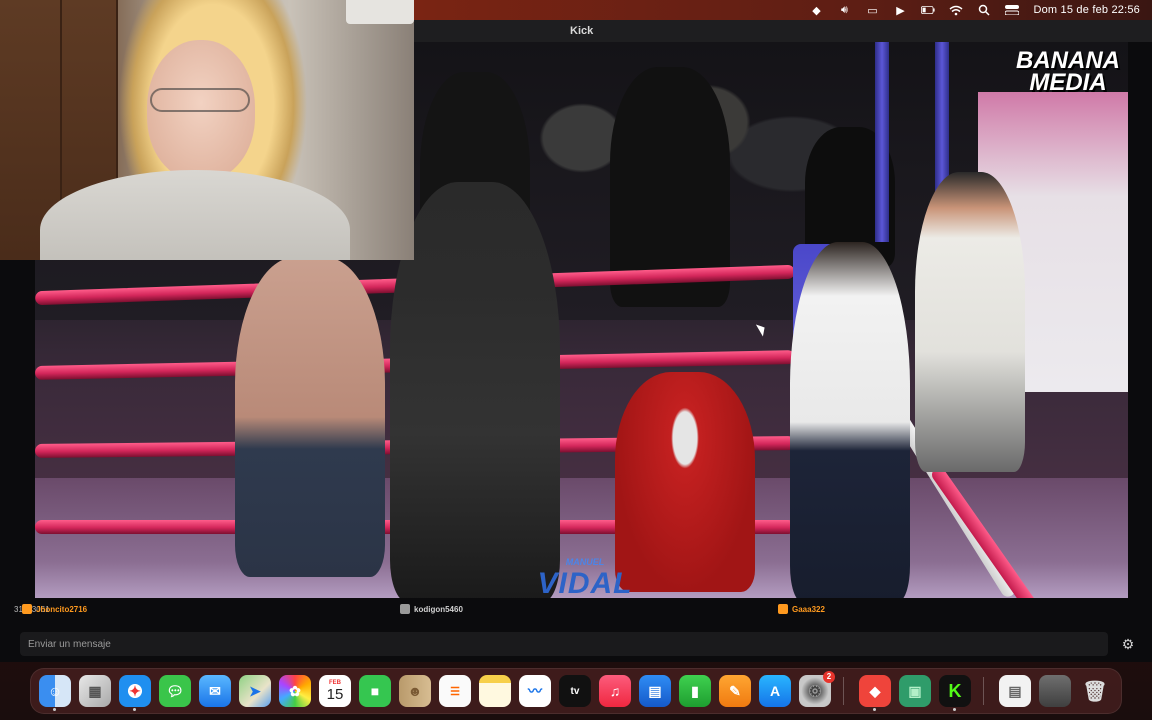 This screenshot has height=720, width=1152. What do you see at coordinates (175, 691) in the screenshot?
I see `messages-icon: 💬︎` at bounding box center [175, 691].